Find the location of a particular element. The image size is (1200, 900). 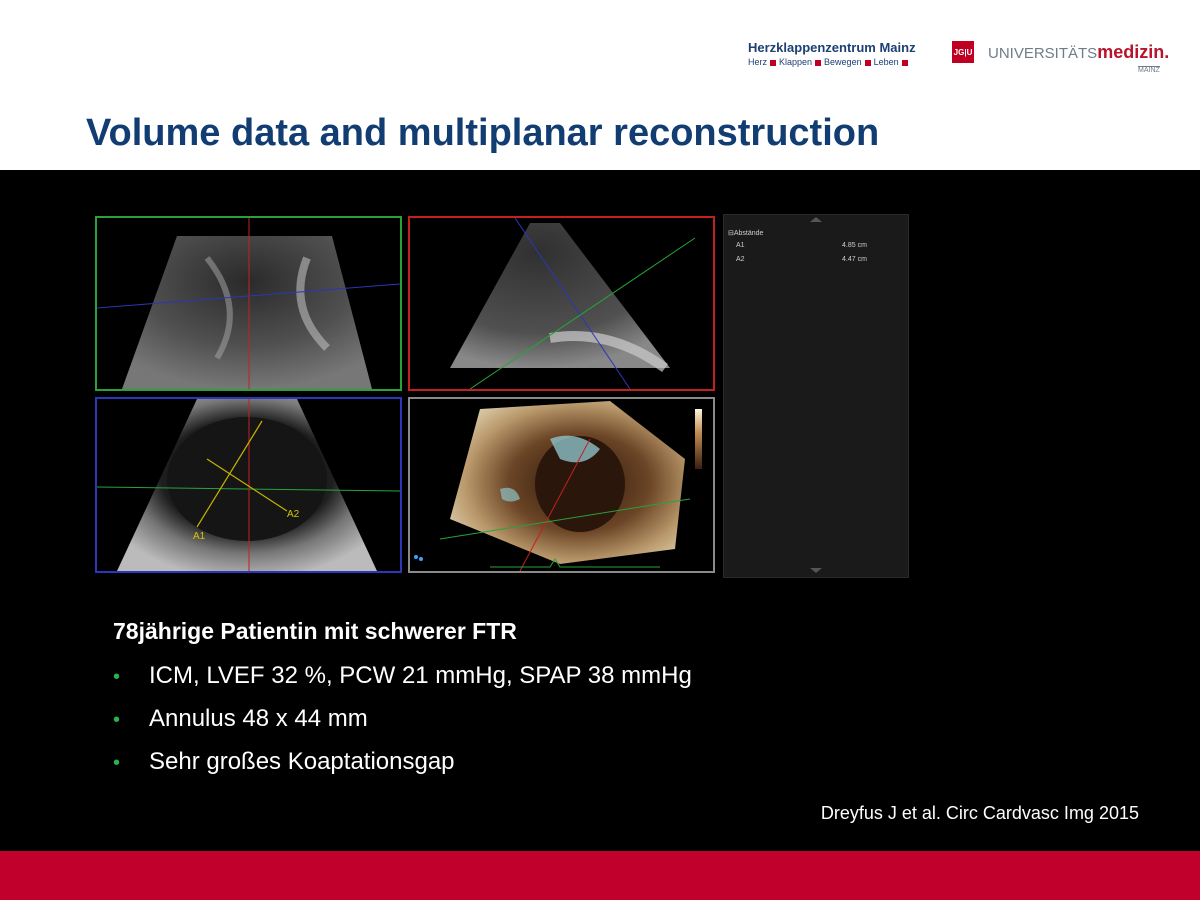

measurement-label: A1 is located at coordinates (740, 245).